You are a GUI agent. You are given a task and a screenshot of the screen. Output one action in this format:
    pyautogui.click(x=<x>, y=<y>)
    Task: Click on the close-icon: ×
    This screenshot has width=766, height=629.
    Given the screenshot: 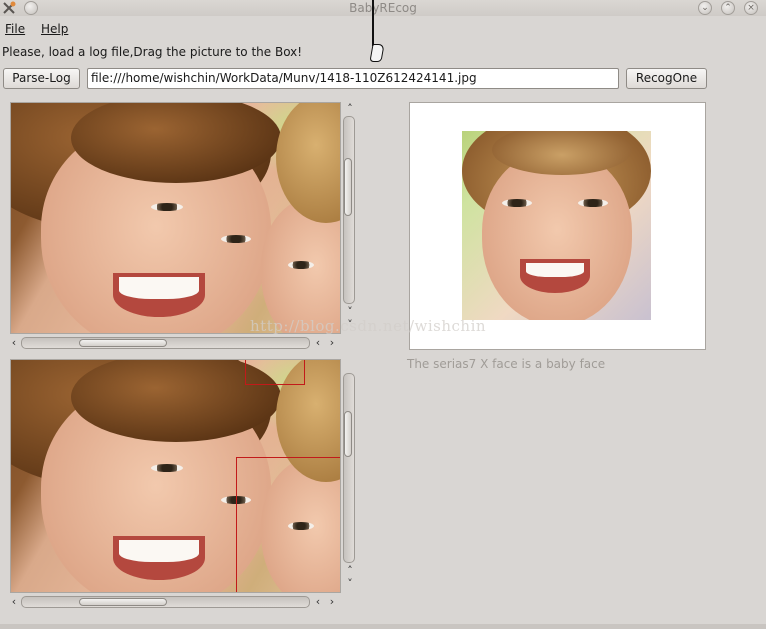 What is the action you would take?
    pyautogui.click(x=751, y=8)
    